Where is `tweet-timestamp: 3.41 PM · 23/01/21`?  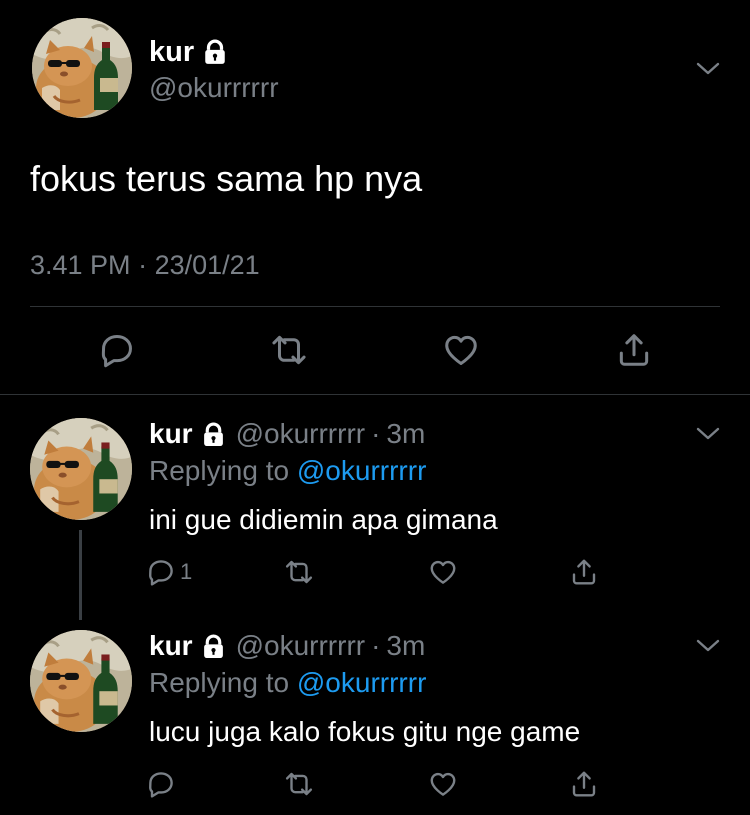 tweet-timestamp: 3.41 PM · 23/01/21 is located at coordinates (145, 265).